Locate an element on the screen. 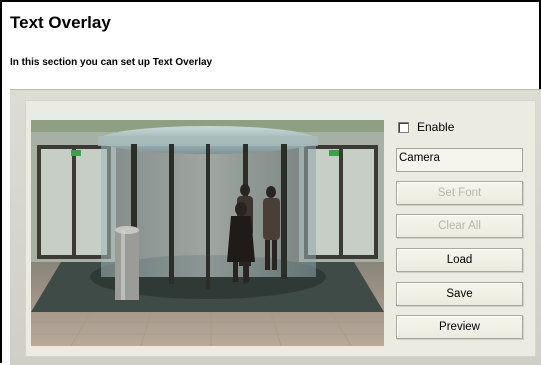  save-button: Save is located at coordinates (459, 294).